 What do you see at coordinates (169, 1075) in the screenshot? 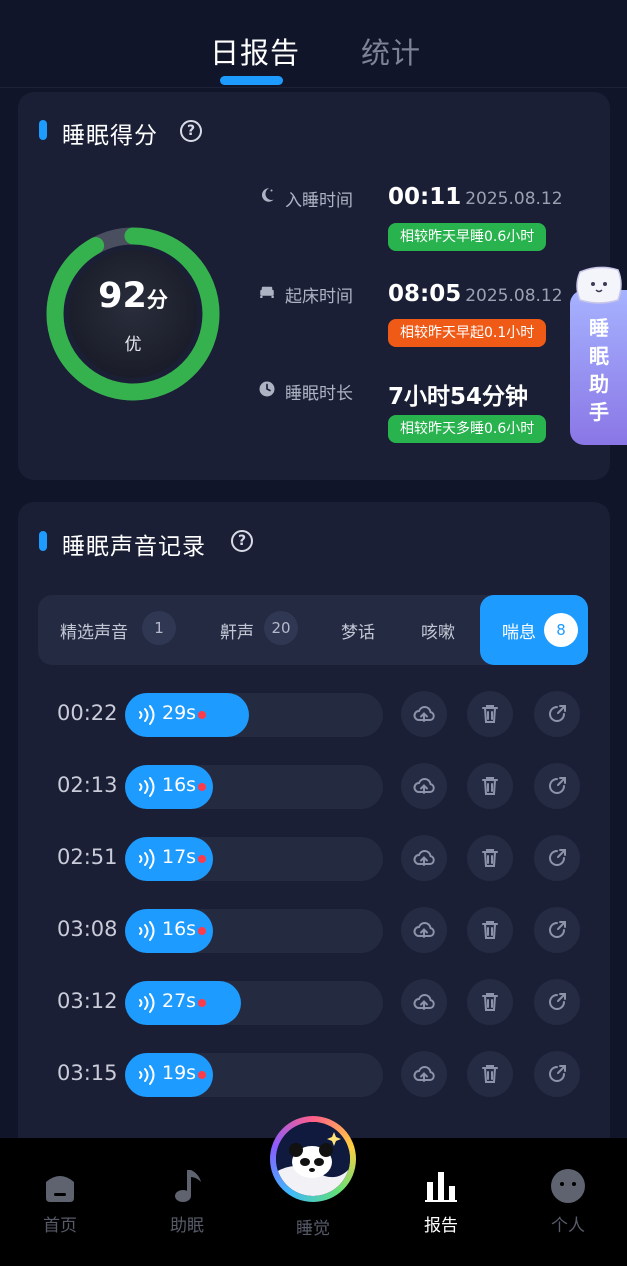
I see `audio-play-button: 19s` at bounding box center [169, 1075].